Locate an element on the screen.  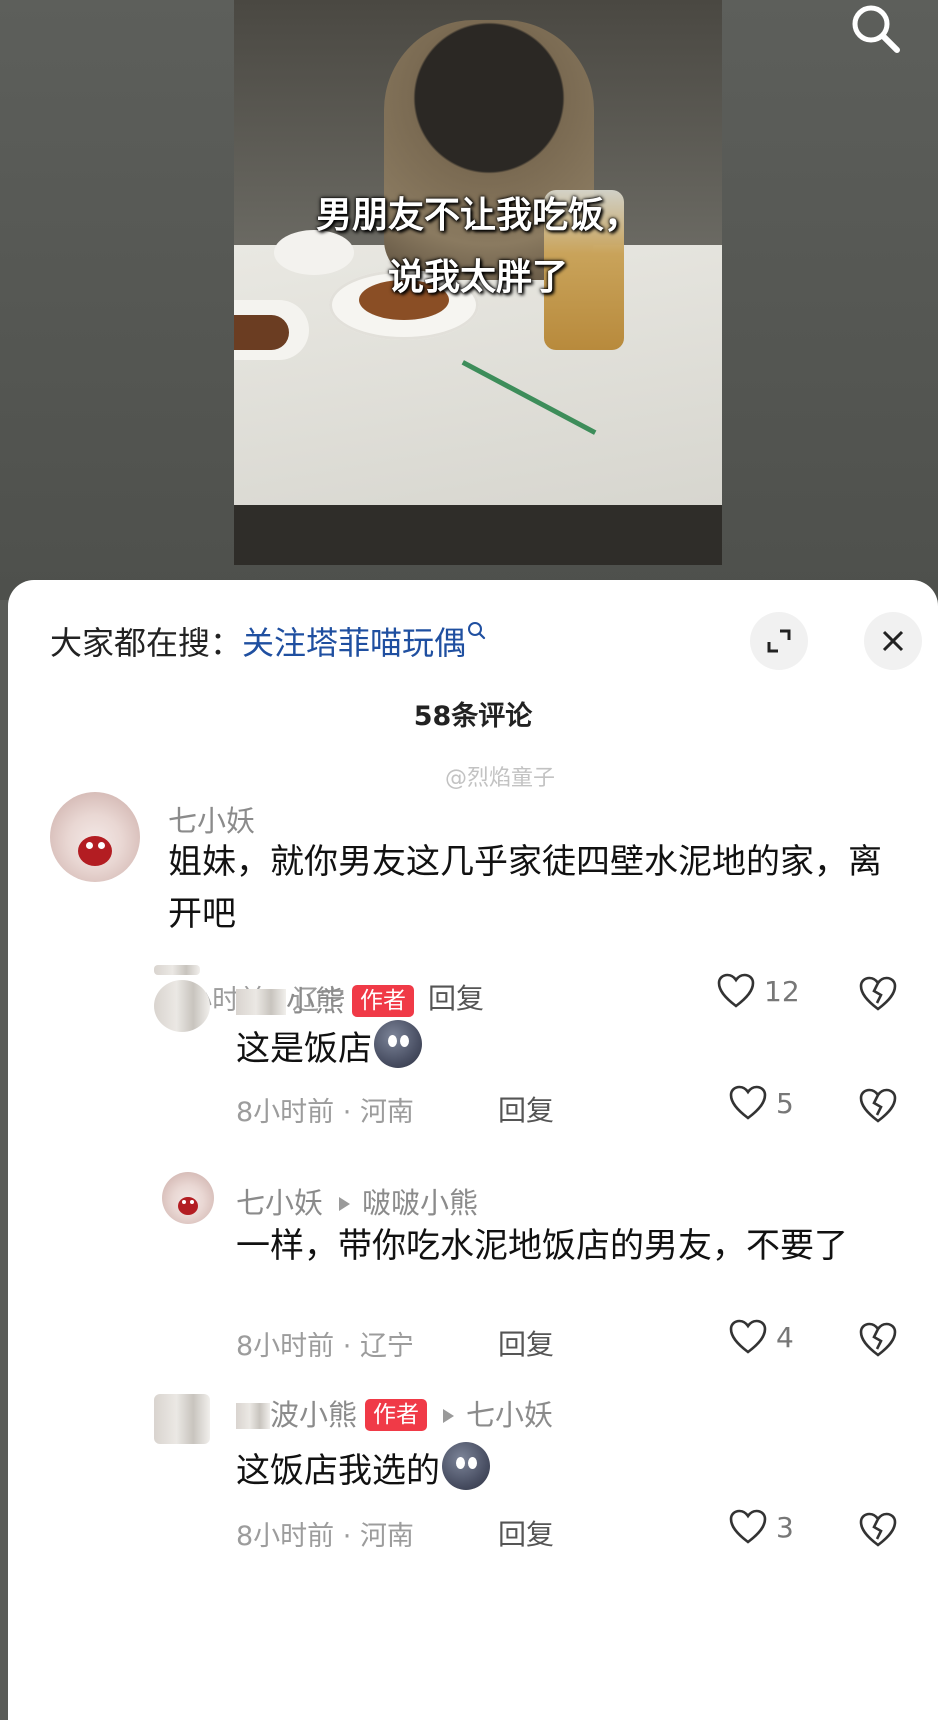
like-button: 4 is located at coordinates (761, 1337).